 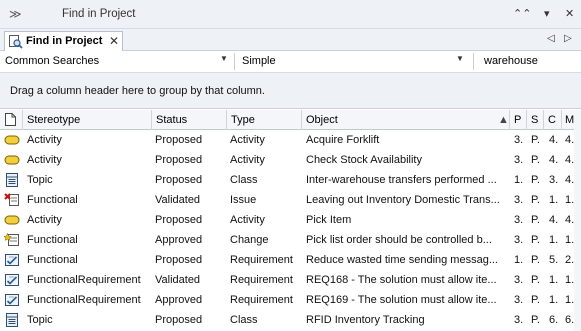 What do you see at coordinates (264, 120) in the screenshot?
I see `column-header-type: Type` at bounding box center [264, 120].